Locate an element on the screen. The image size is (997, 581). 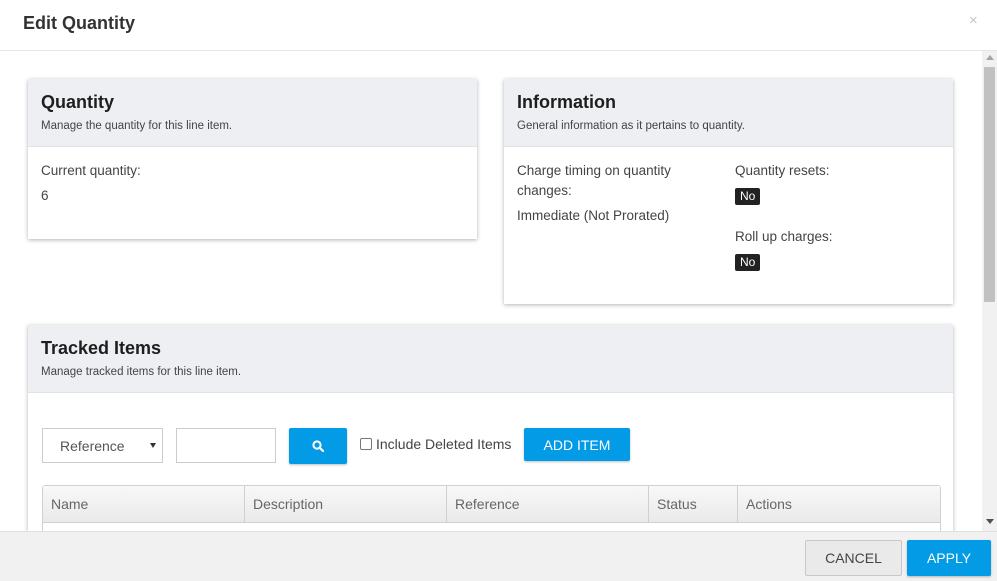
roll-up-charges-label: Roll up charges: is located at coordinates (784, 236).